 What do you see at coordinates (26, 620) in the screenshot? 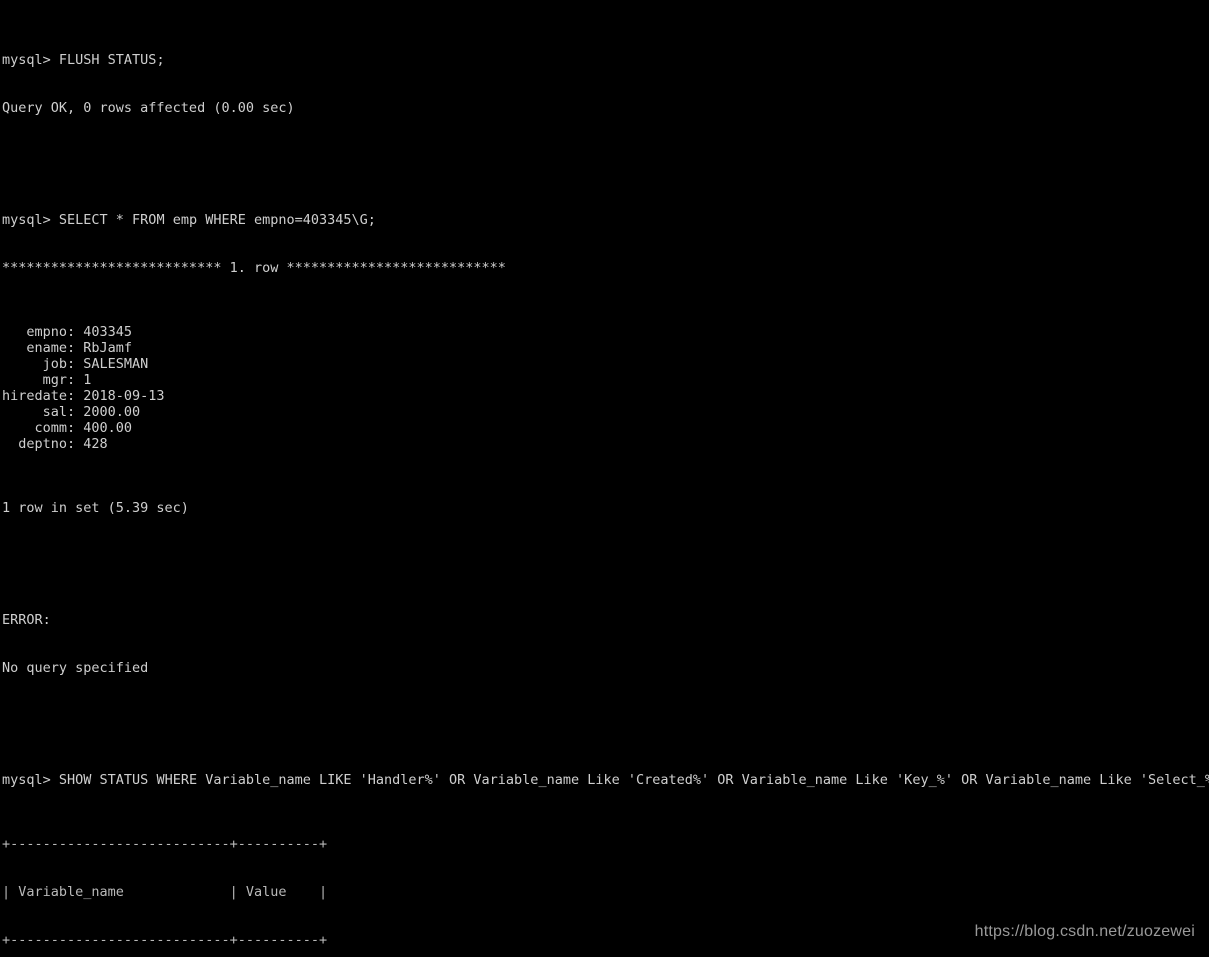
I see `error-label: ERROR:` at bounding box center [26, 620].